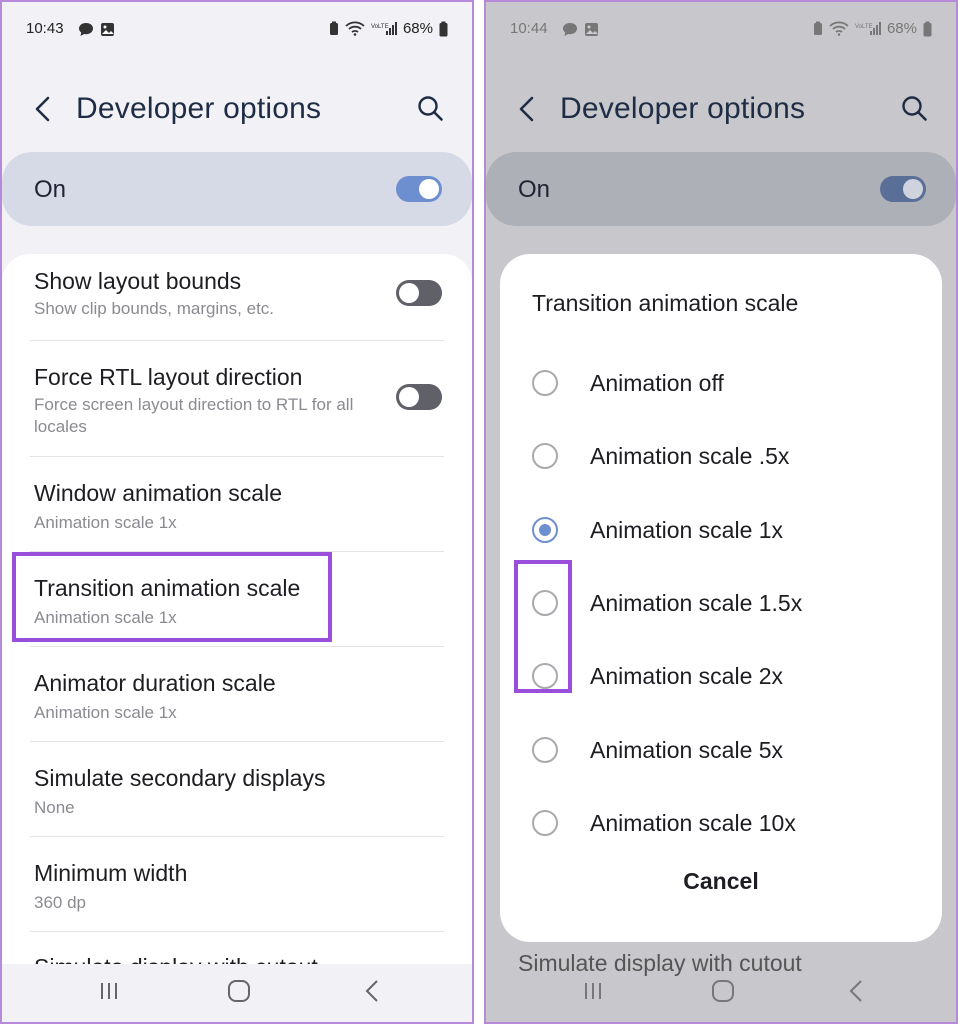 The width and height of the screenshot is (958, 1024). What do you see at coordinates (419, 293) in the screenshot?
I see `show-layout-bounds-toggle` at bounding box center [419, 293].